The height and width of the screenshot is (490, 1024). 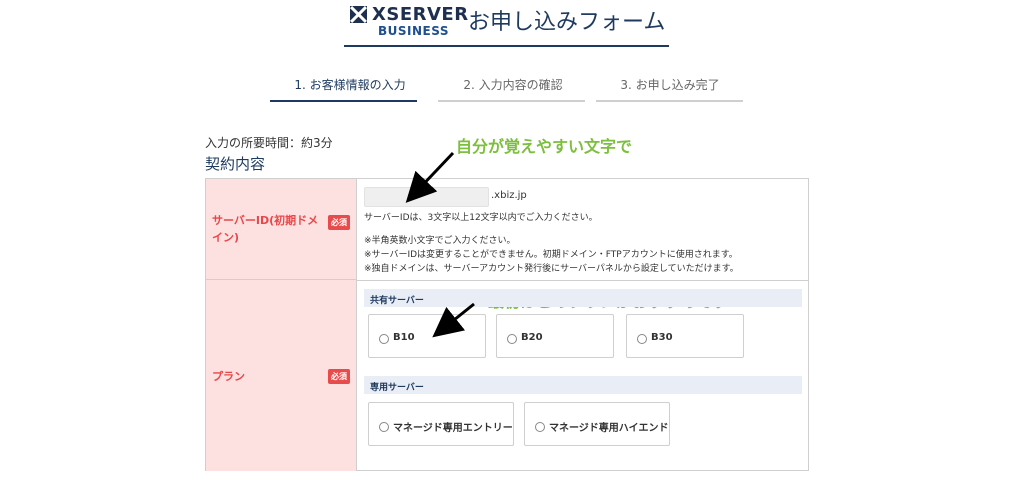 What do you see at coordinates (440, 244) in the screenshot?
I see `annotation-arrows` at bounding box center [440, 244].